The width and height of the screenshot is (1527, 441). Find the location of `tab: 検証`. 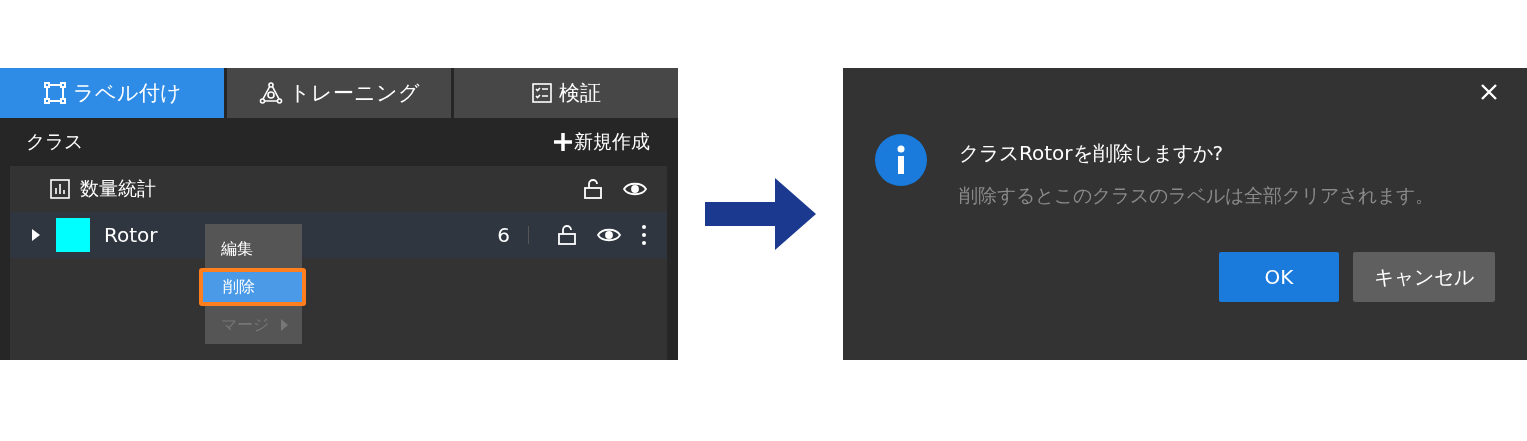

tab: 検証 is located at coordinates (566, 93).